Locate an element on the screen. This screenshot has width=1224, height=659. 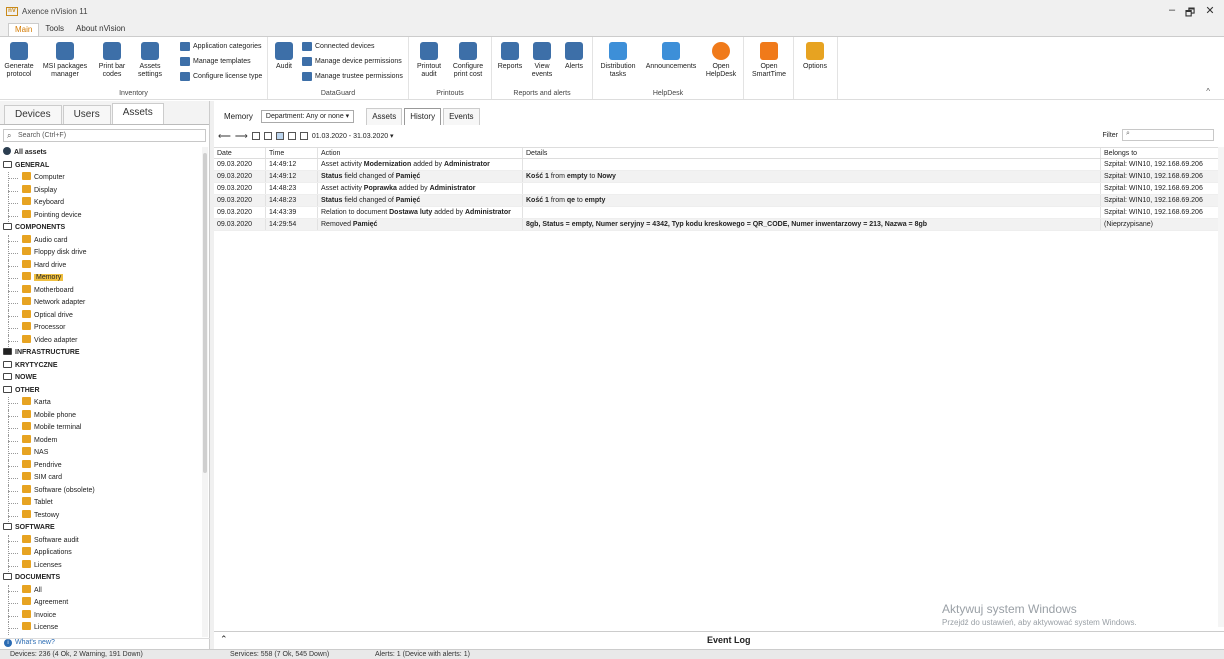
msi-packages-button: MSI packages manager is located at coordinates (65, 60).